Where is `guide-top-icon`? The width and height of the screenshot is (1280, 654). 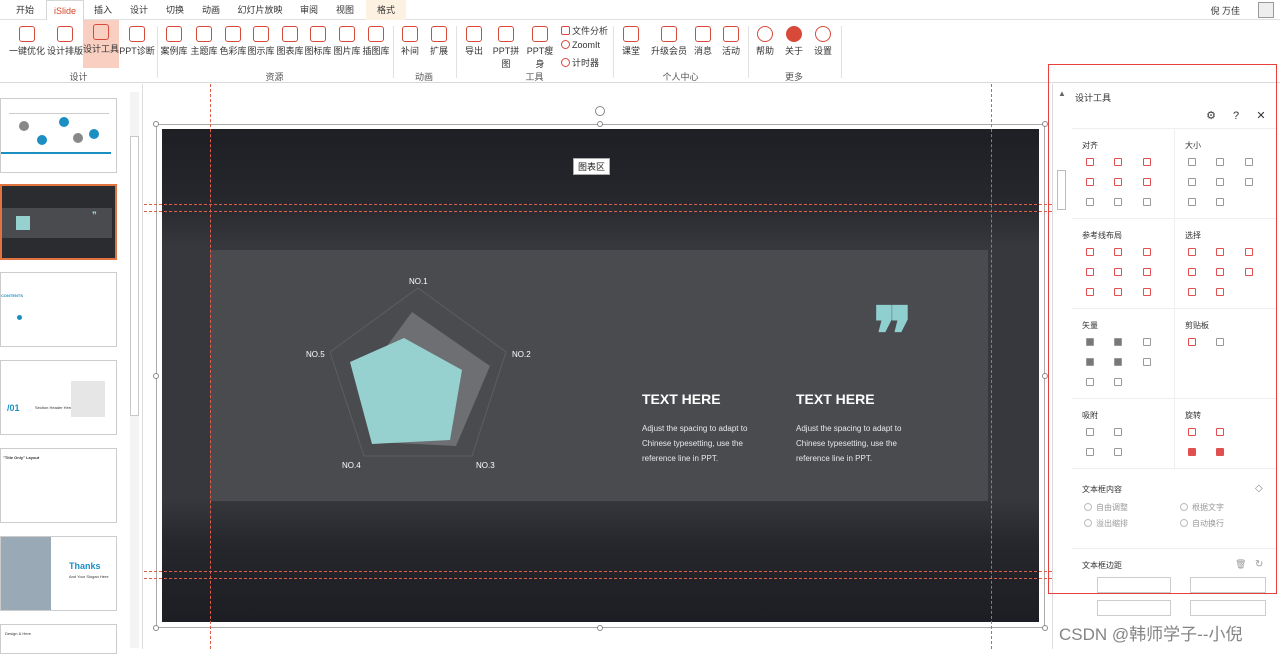
guide-top-icon is located at coordinates (1090, 272).